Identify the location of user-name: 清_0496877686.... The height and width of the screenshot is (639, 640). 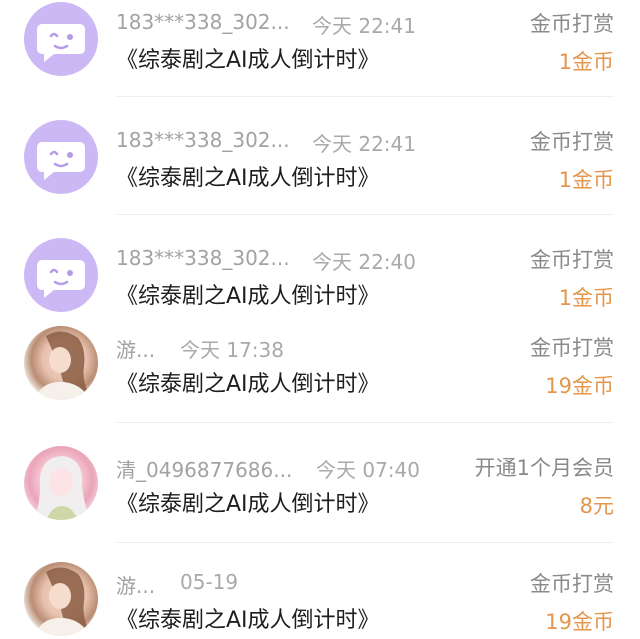
(204, 470).